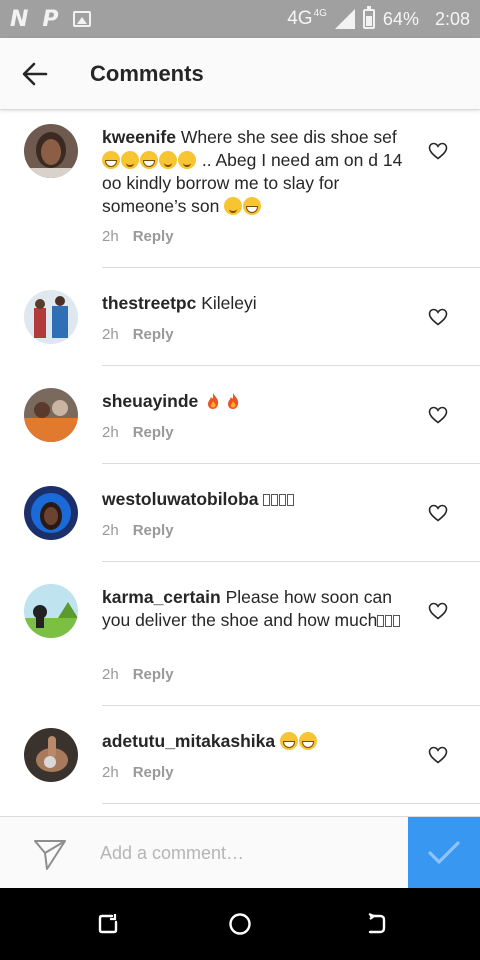 The image size is (480, 960). Describe the element at coordinates (376, 924) in the screenshot. I see `back-nav-icon` at that location.